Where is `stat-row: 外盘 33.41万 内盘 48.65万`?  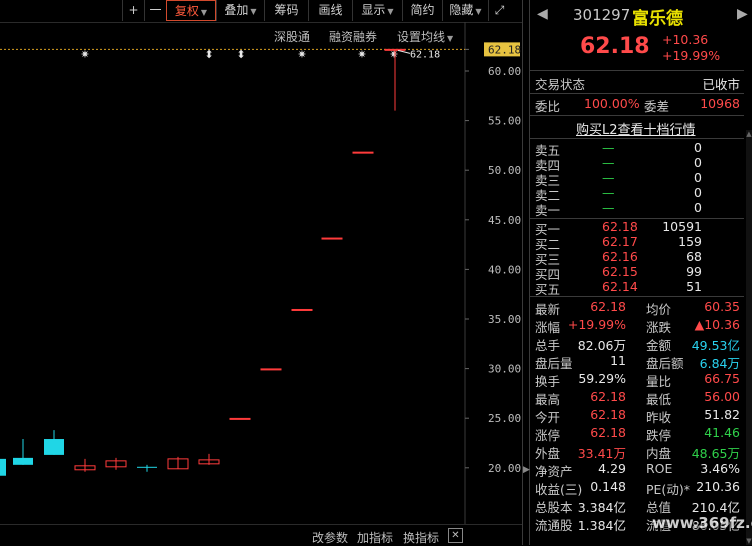
stat-row: 外盘 33.41万 内盘 48.65万 is located at coordinates (635, 452).